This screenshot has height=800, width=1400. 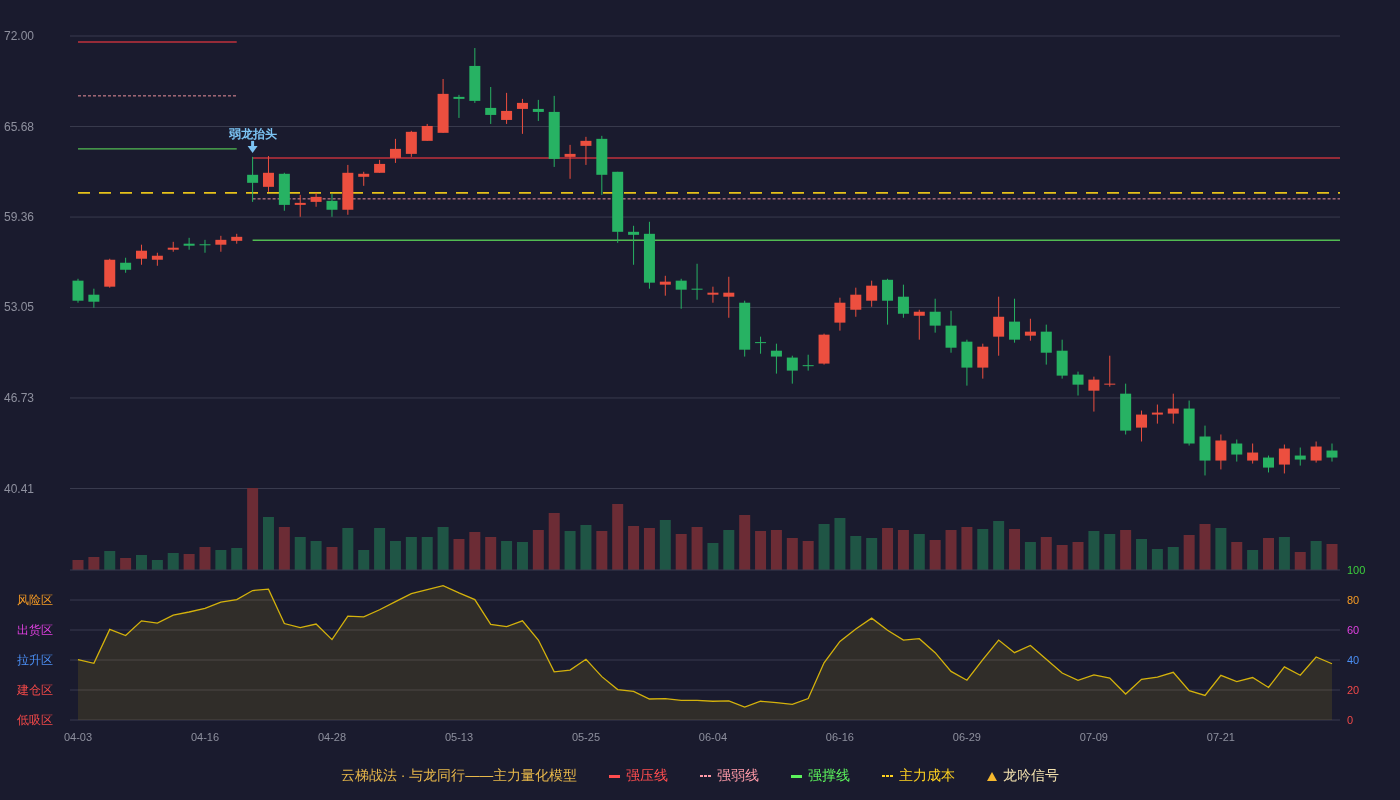 What do you see at coordinates (35, 720) in the screenshot?
I see `zone-label: 低吸区` at bounding box center [35, 720].